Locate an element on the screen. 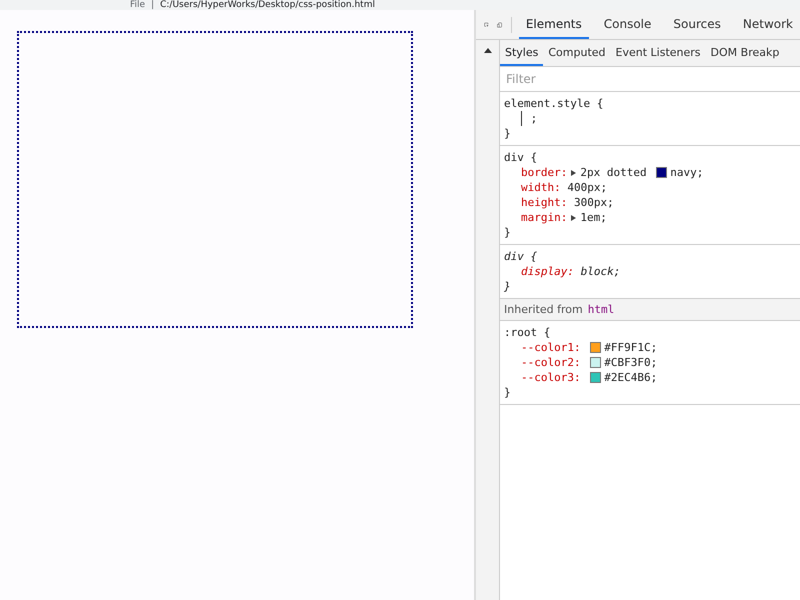  property-value: #2EC4B6; is located at coordinates (631, 377).